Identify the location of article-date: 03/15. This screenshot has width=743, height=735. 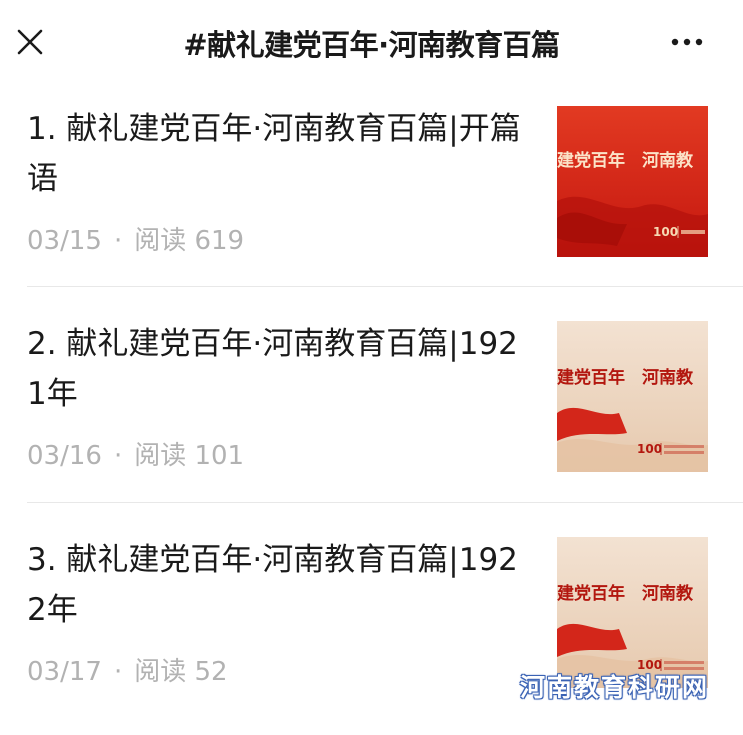
(64, 241).